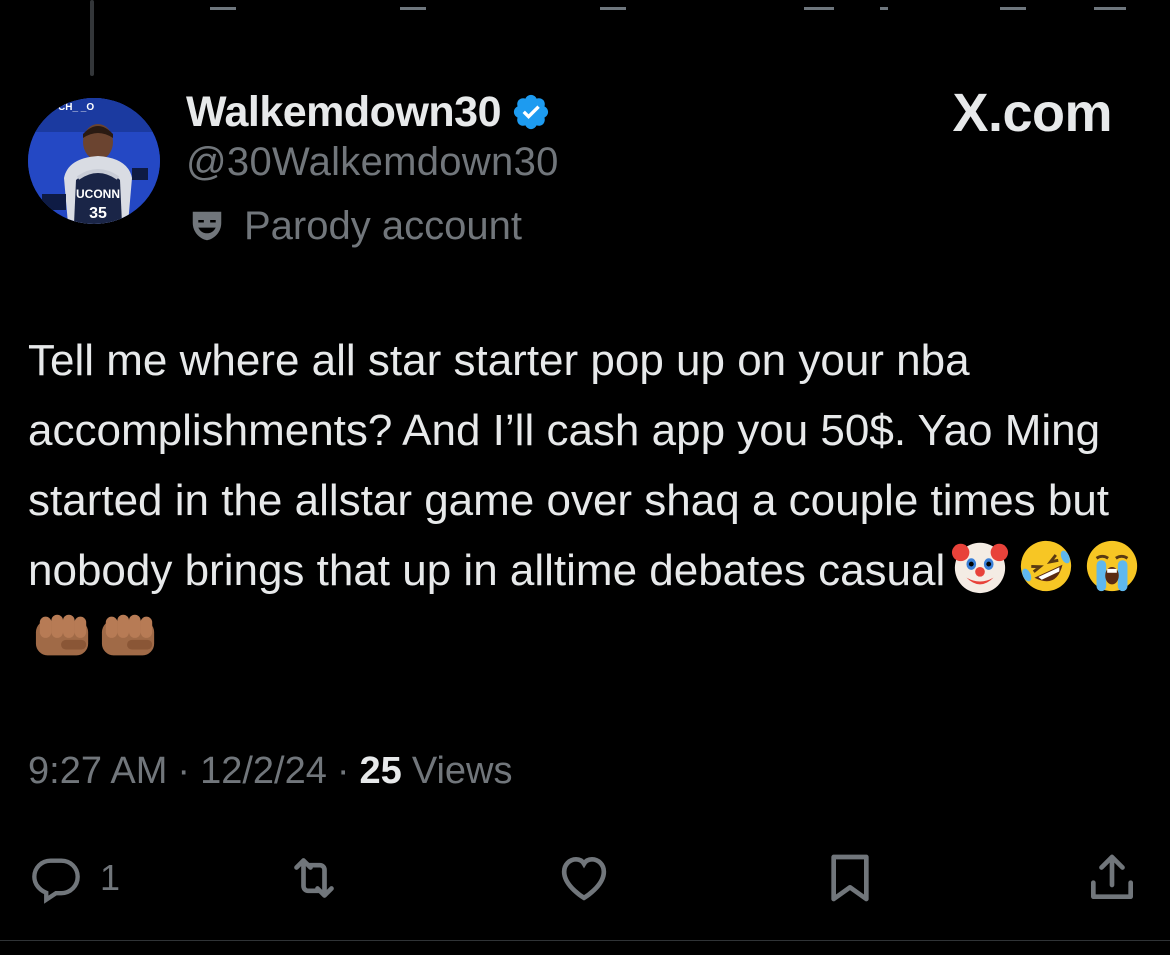 The image size is (1170, 955). I want to click on avatar-image: CH_ _O UCONN 35, so click(94, 161).